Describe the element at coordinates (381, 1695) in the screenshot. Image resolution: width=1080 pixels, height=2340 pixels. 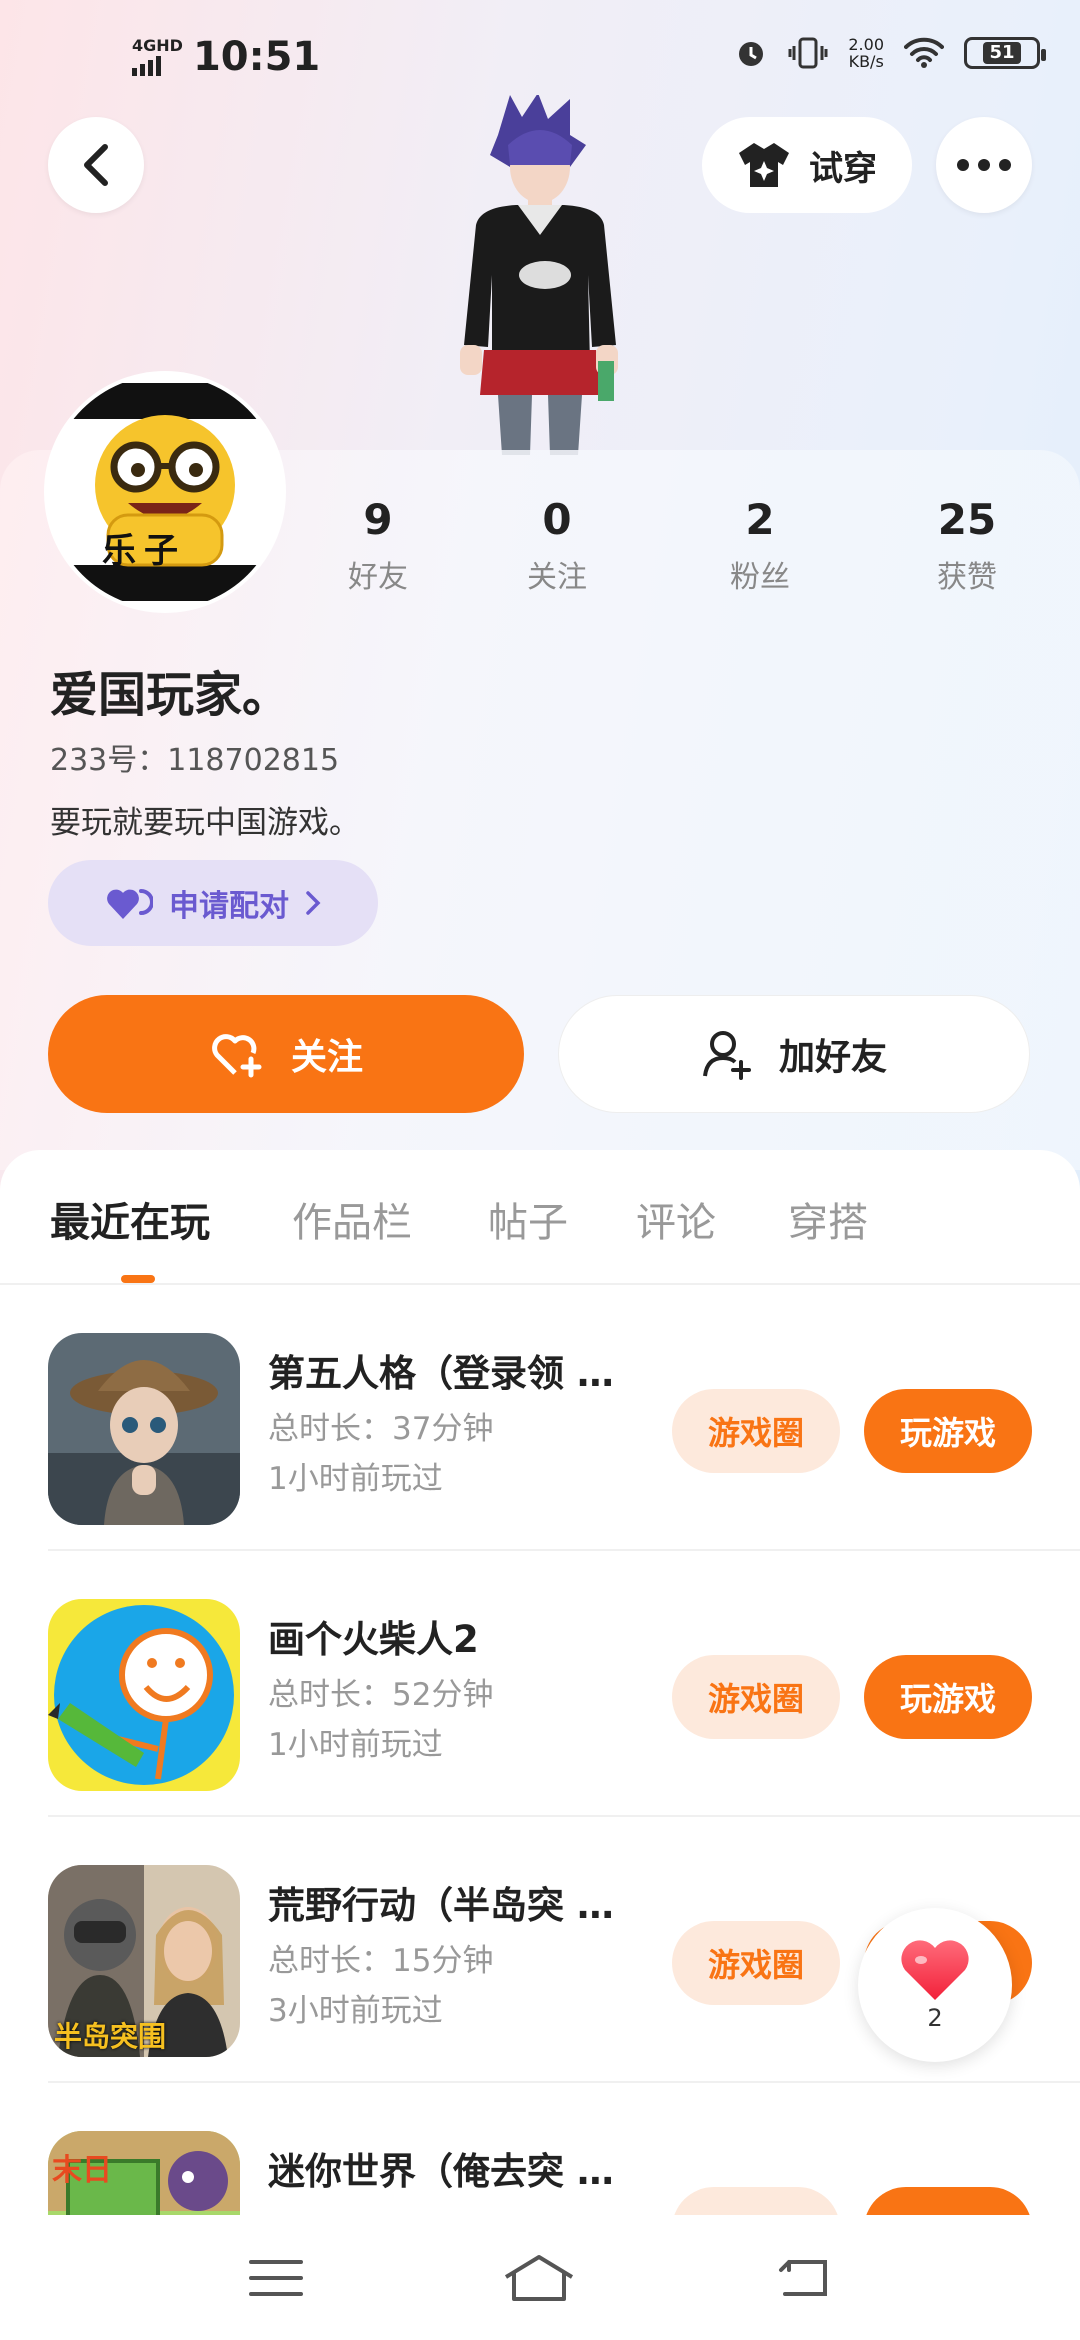
I see `game-duration: 总时长：52分钟` at that location.